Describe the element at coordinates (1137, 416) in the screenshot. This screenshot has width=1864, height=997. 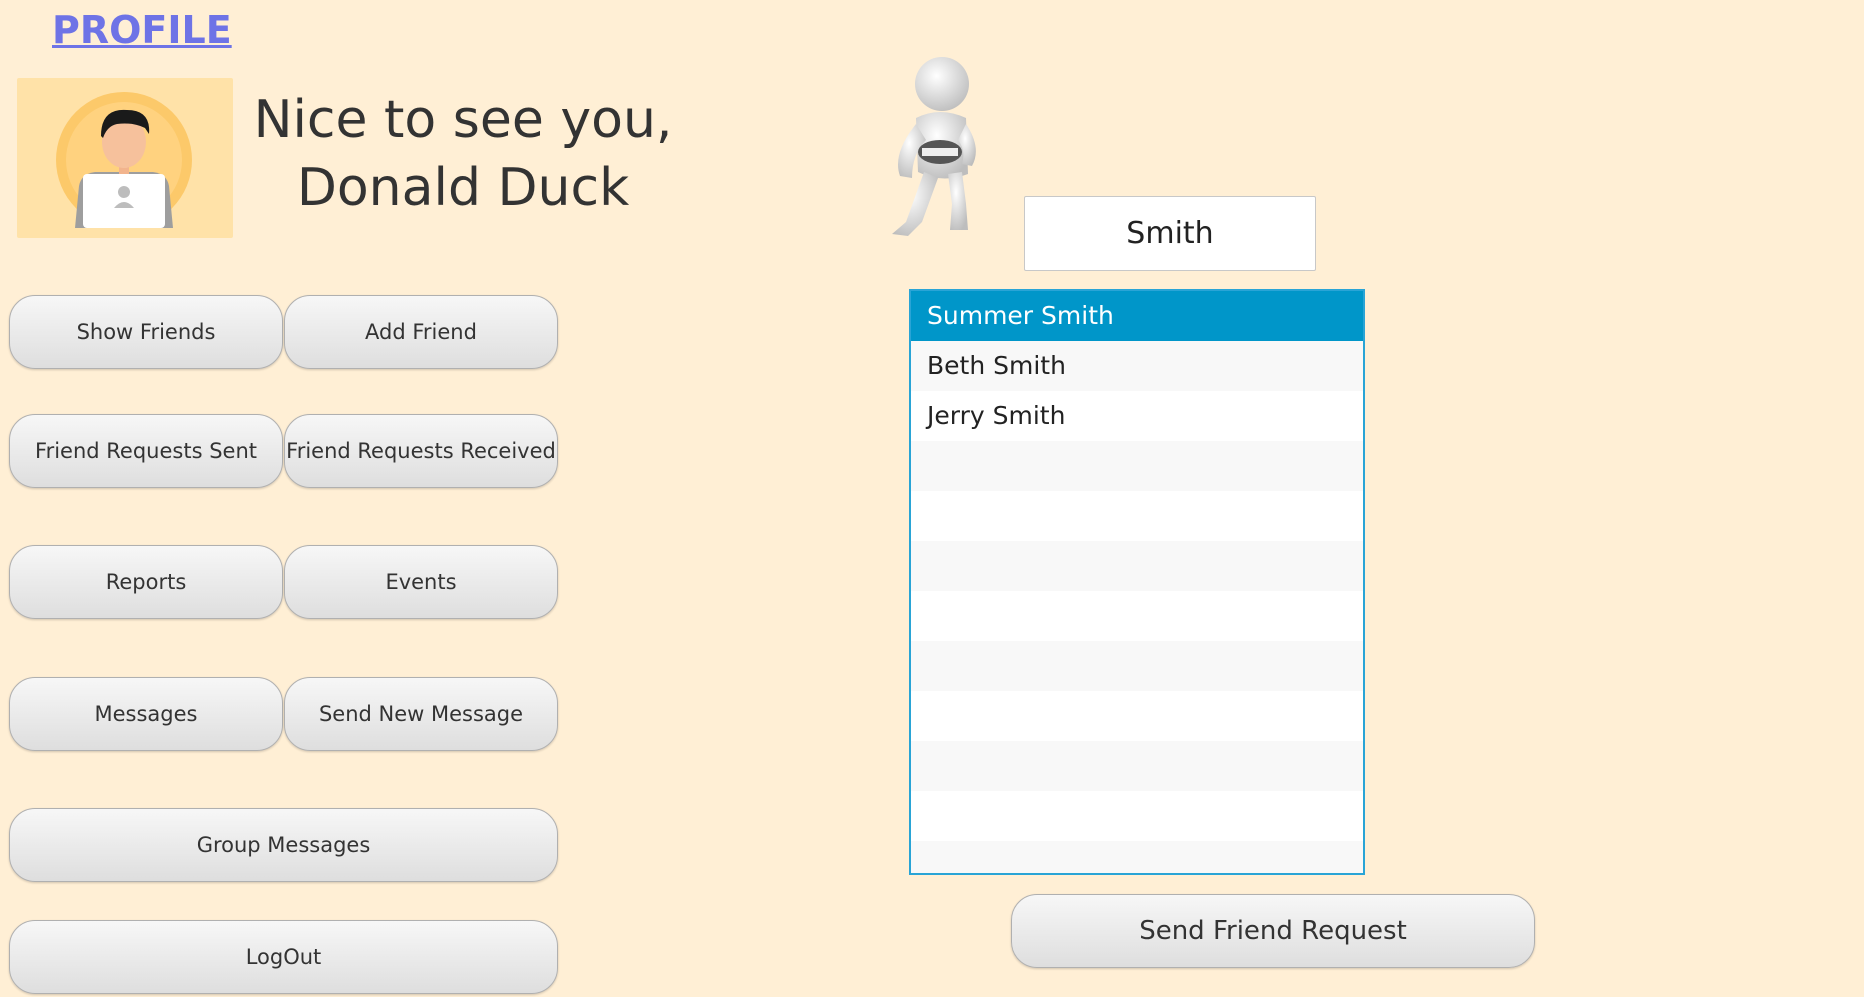
I see `list-item: Jerry Smith` at that location.